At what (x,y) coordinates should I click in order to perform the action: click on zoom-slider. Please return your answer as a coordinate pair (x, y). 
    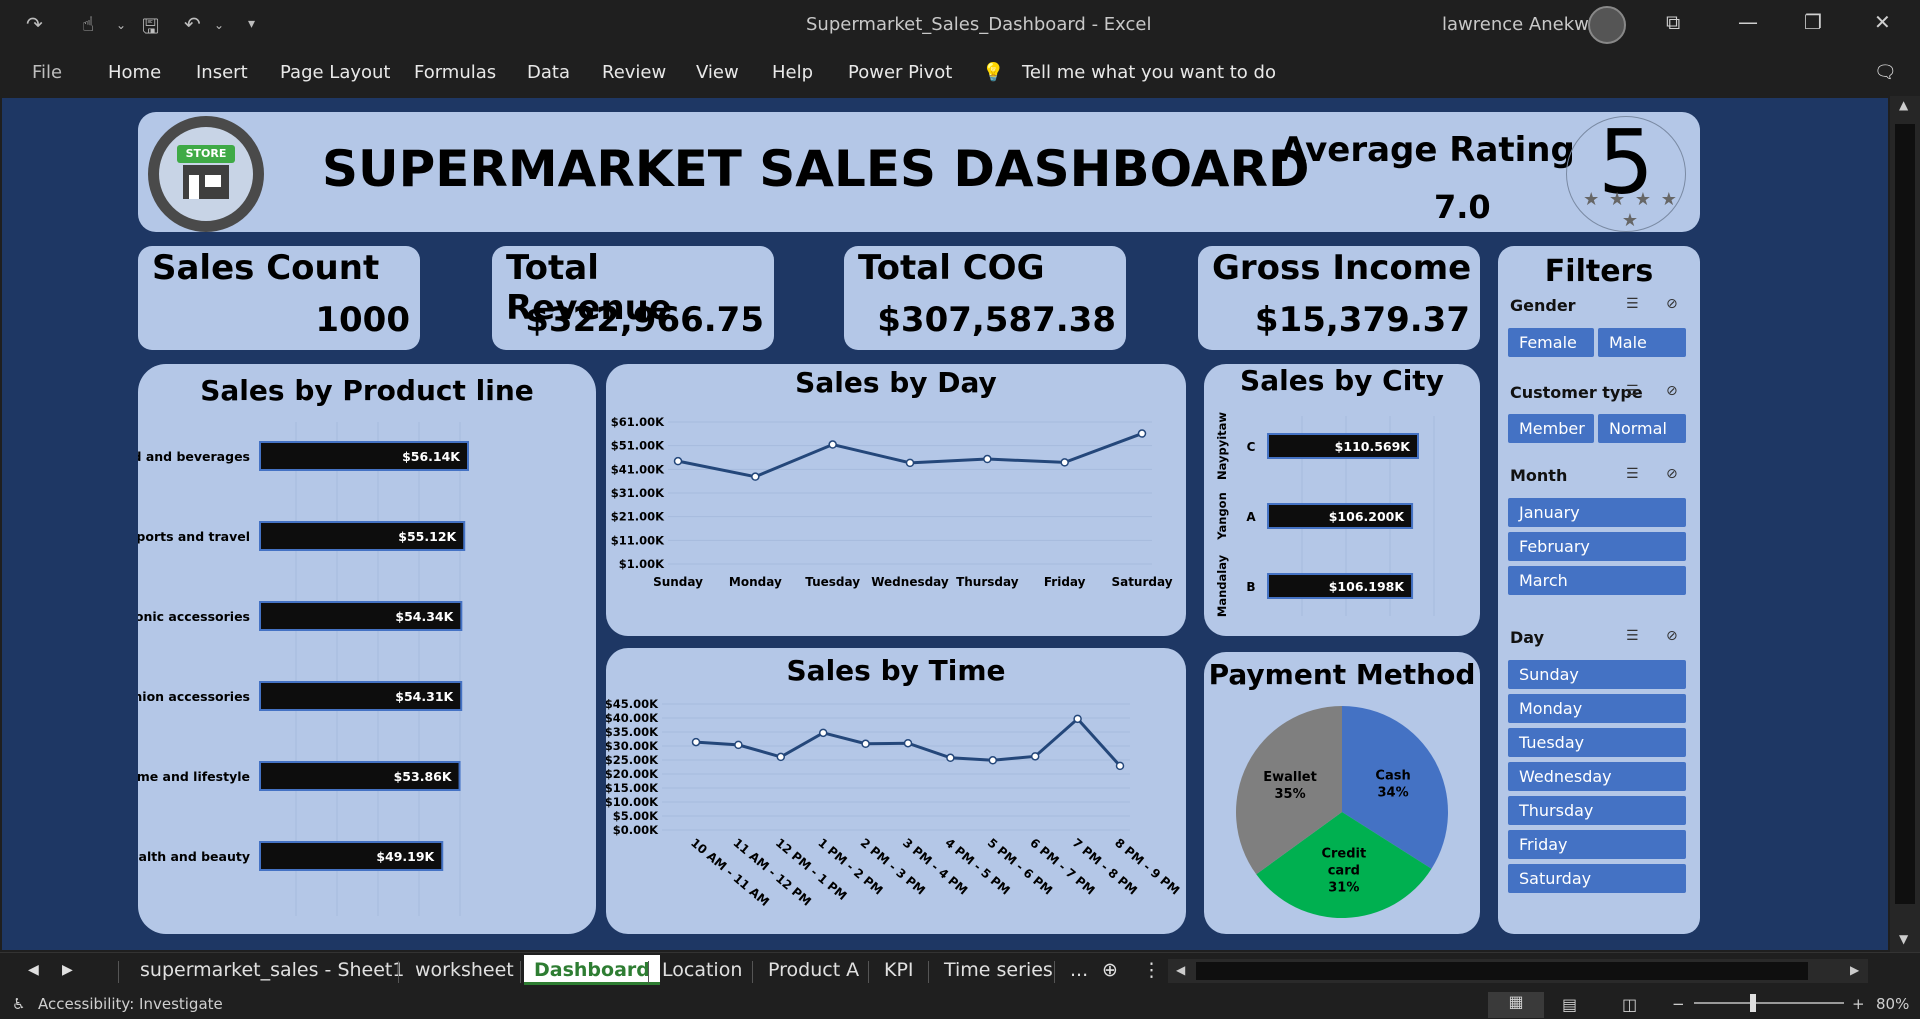
    Looking at the image, I should click on (1769, 1003).